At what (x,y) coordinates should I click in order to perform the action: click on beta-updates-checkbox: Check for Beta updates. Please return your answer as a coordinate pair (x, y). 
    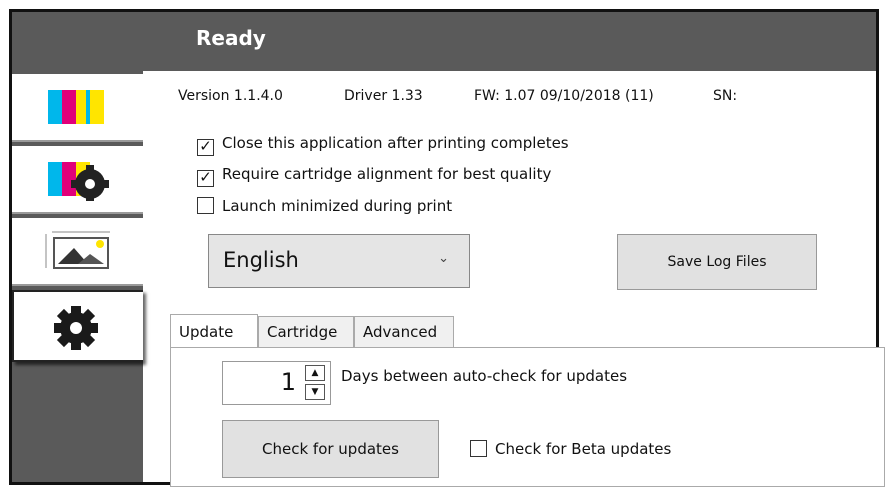
    Looking at the image, I should click on (570, 449).